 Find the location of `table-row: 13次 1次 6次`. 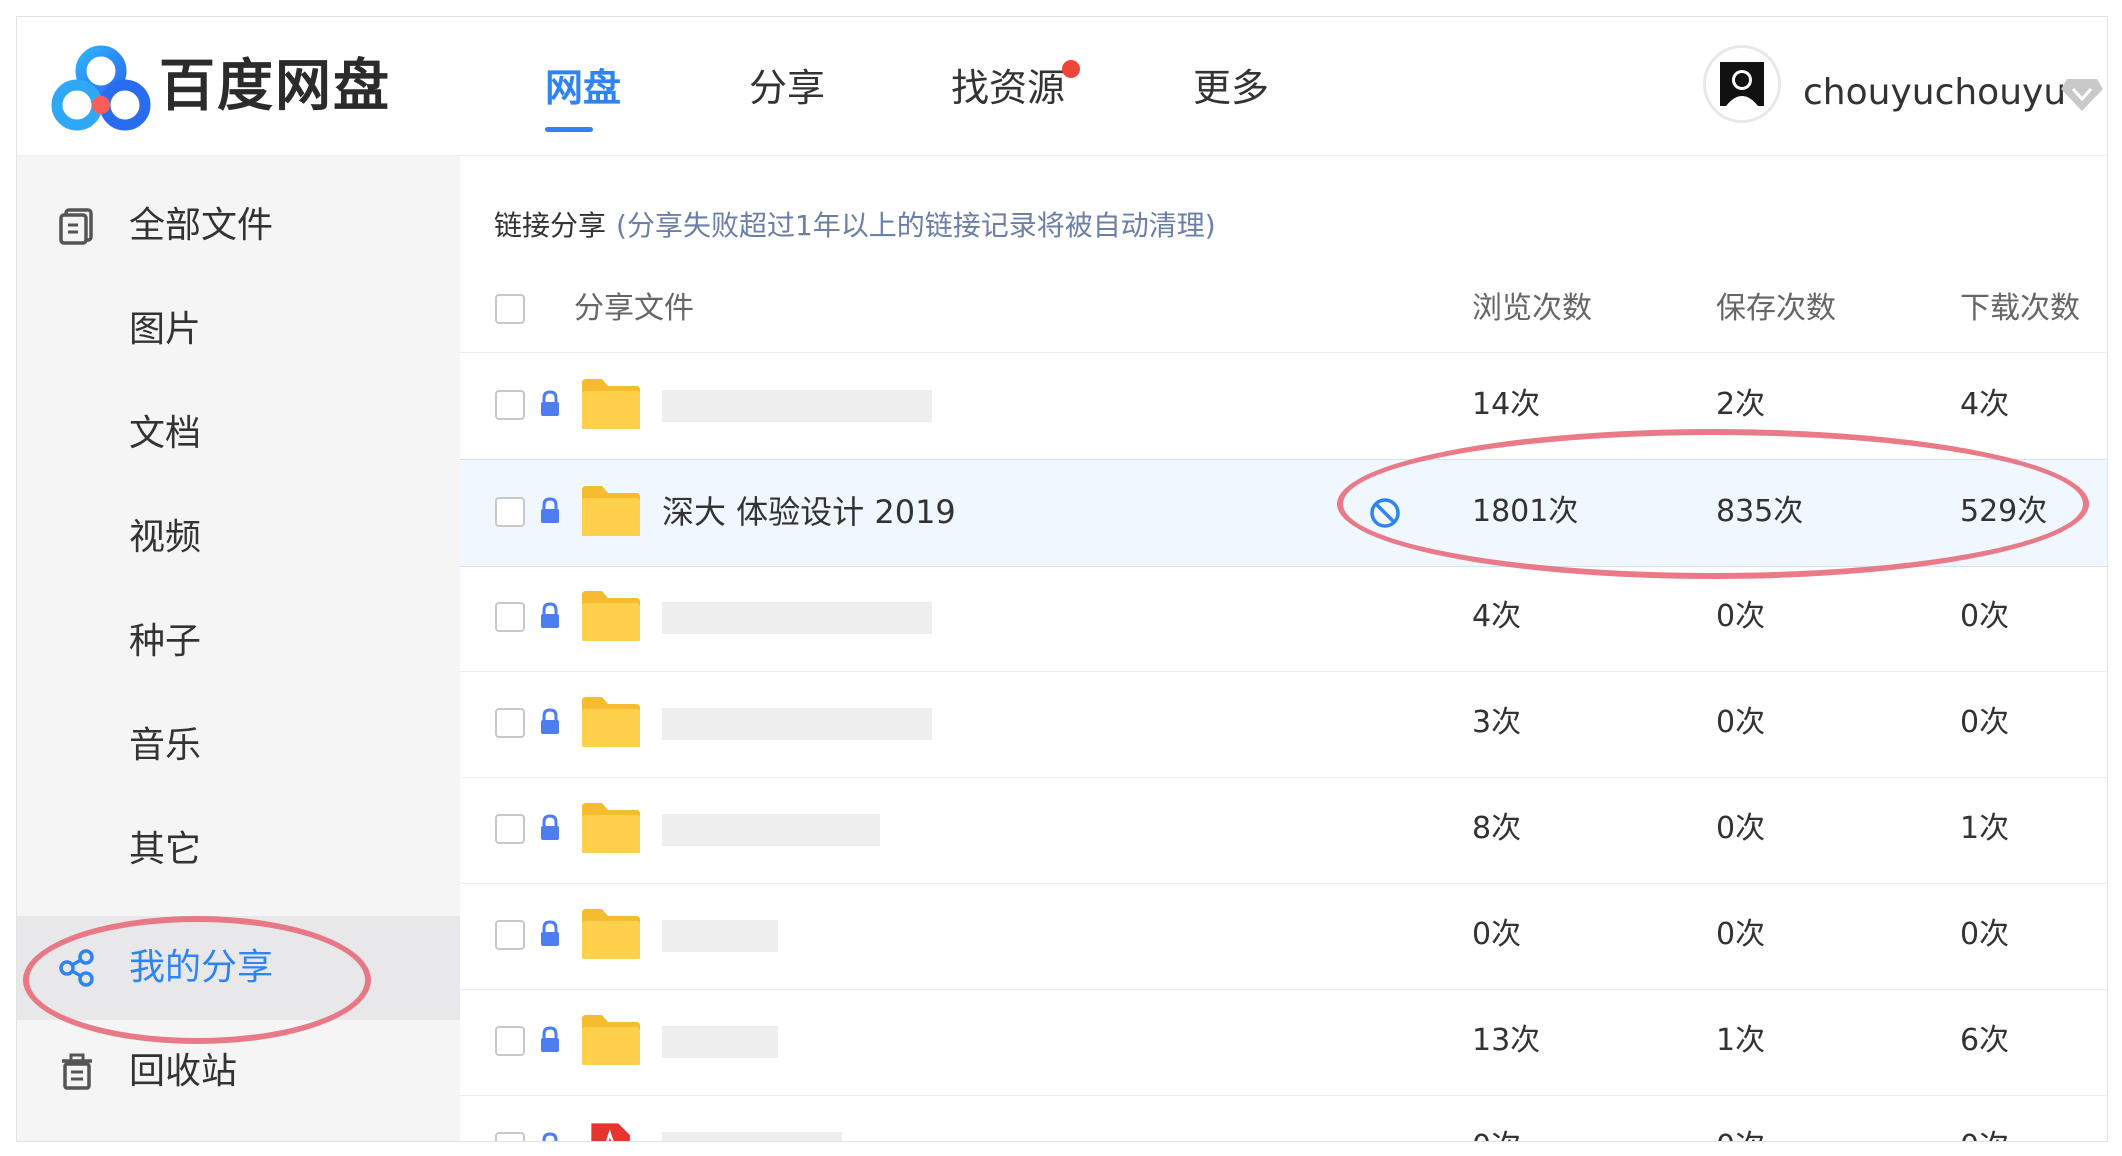

table-row: 13次 1次 6次 is located at coordinates (1283, 1042).